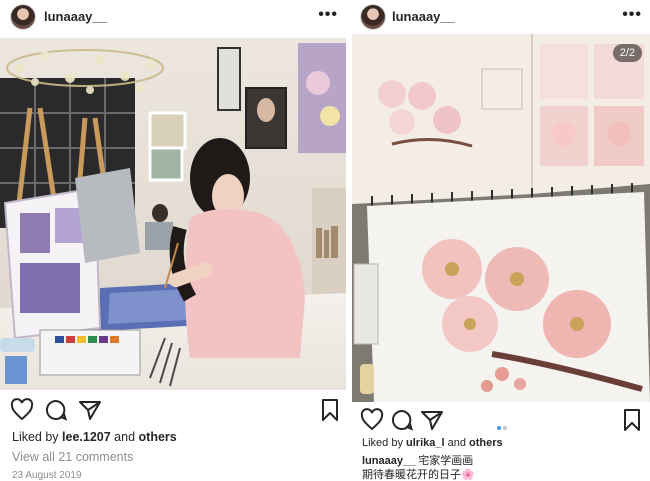  What do you see at coordinates (47, 475) in the screenshot?
I see `post-date: 23 August 2019` at bounding box center [47, 475].